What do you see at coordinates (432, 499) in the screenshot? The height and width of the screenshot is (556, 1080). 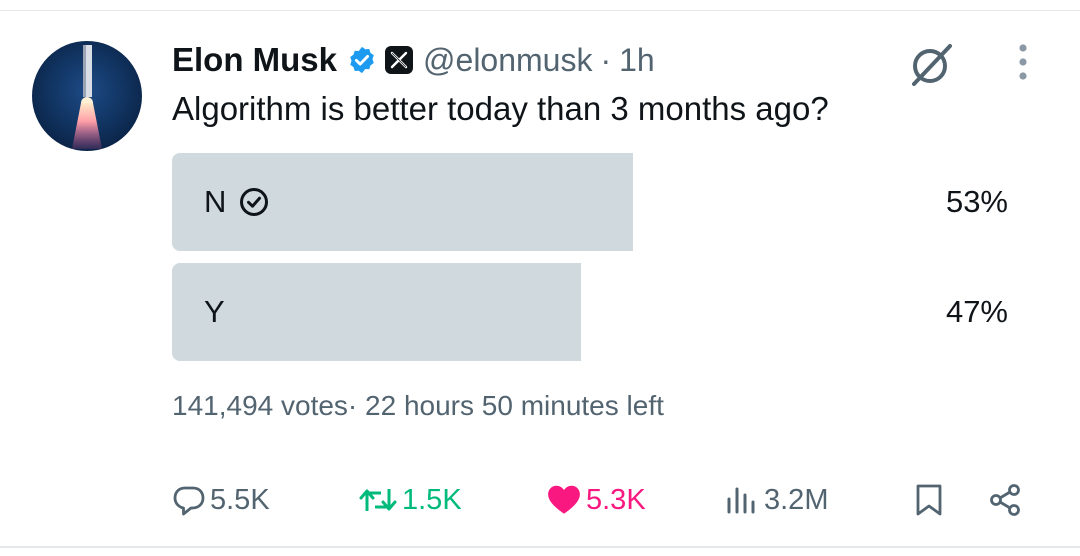 I see `repost-count: 1.5K` at bounding box center [432, 499].